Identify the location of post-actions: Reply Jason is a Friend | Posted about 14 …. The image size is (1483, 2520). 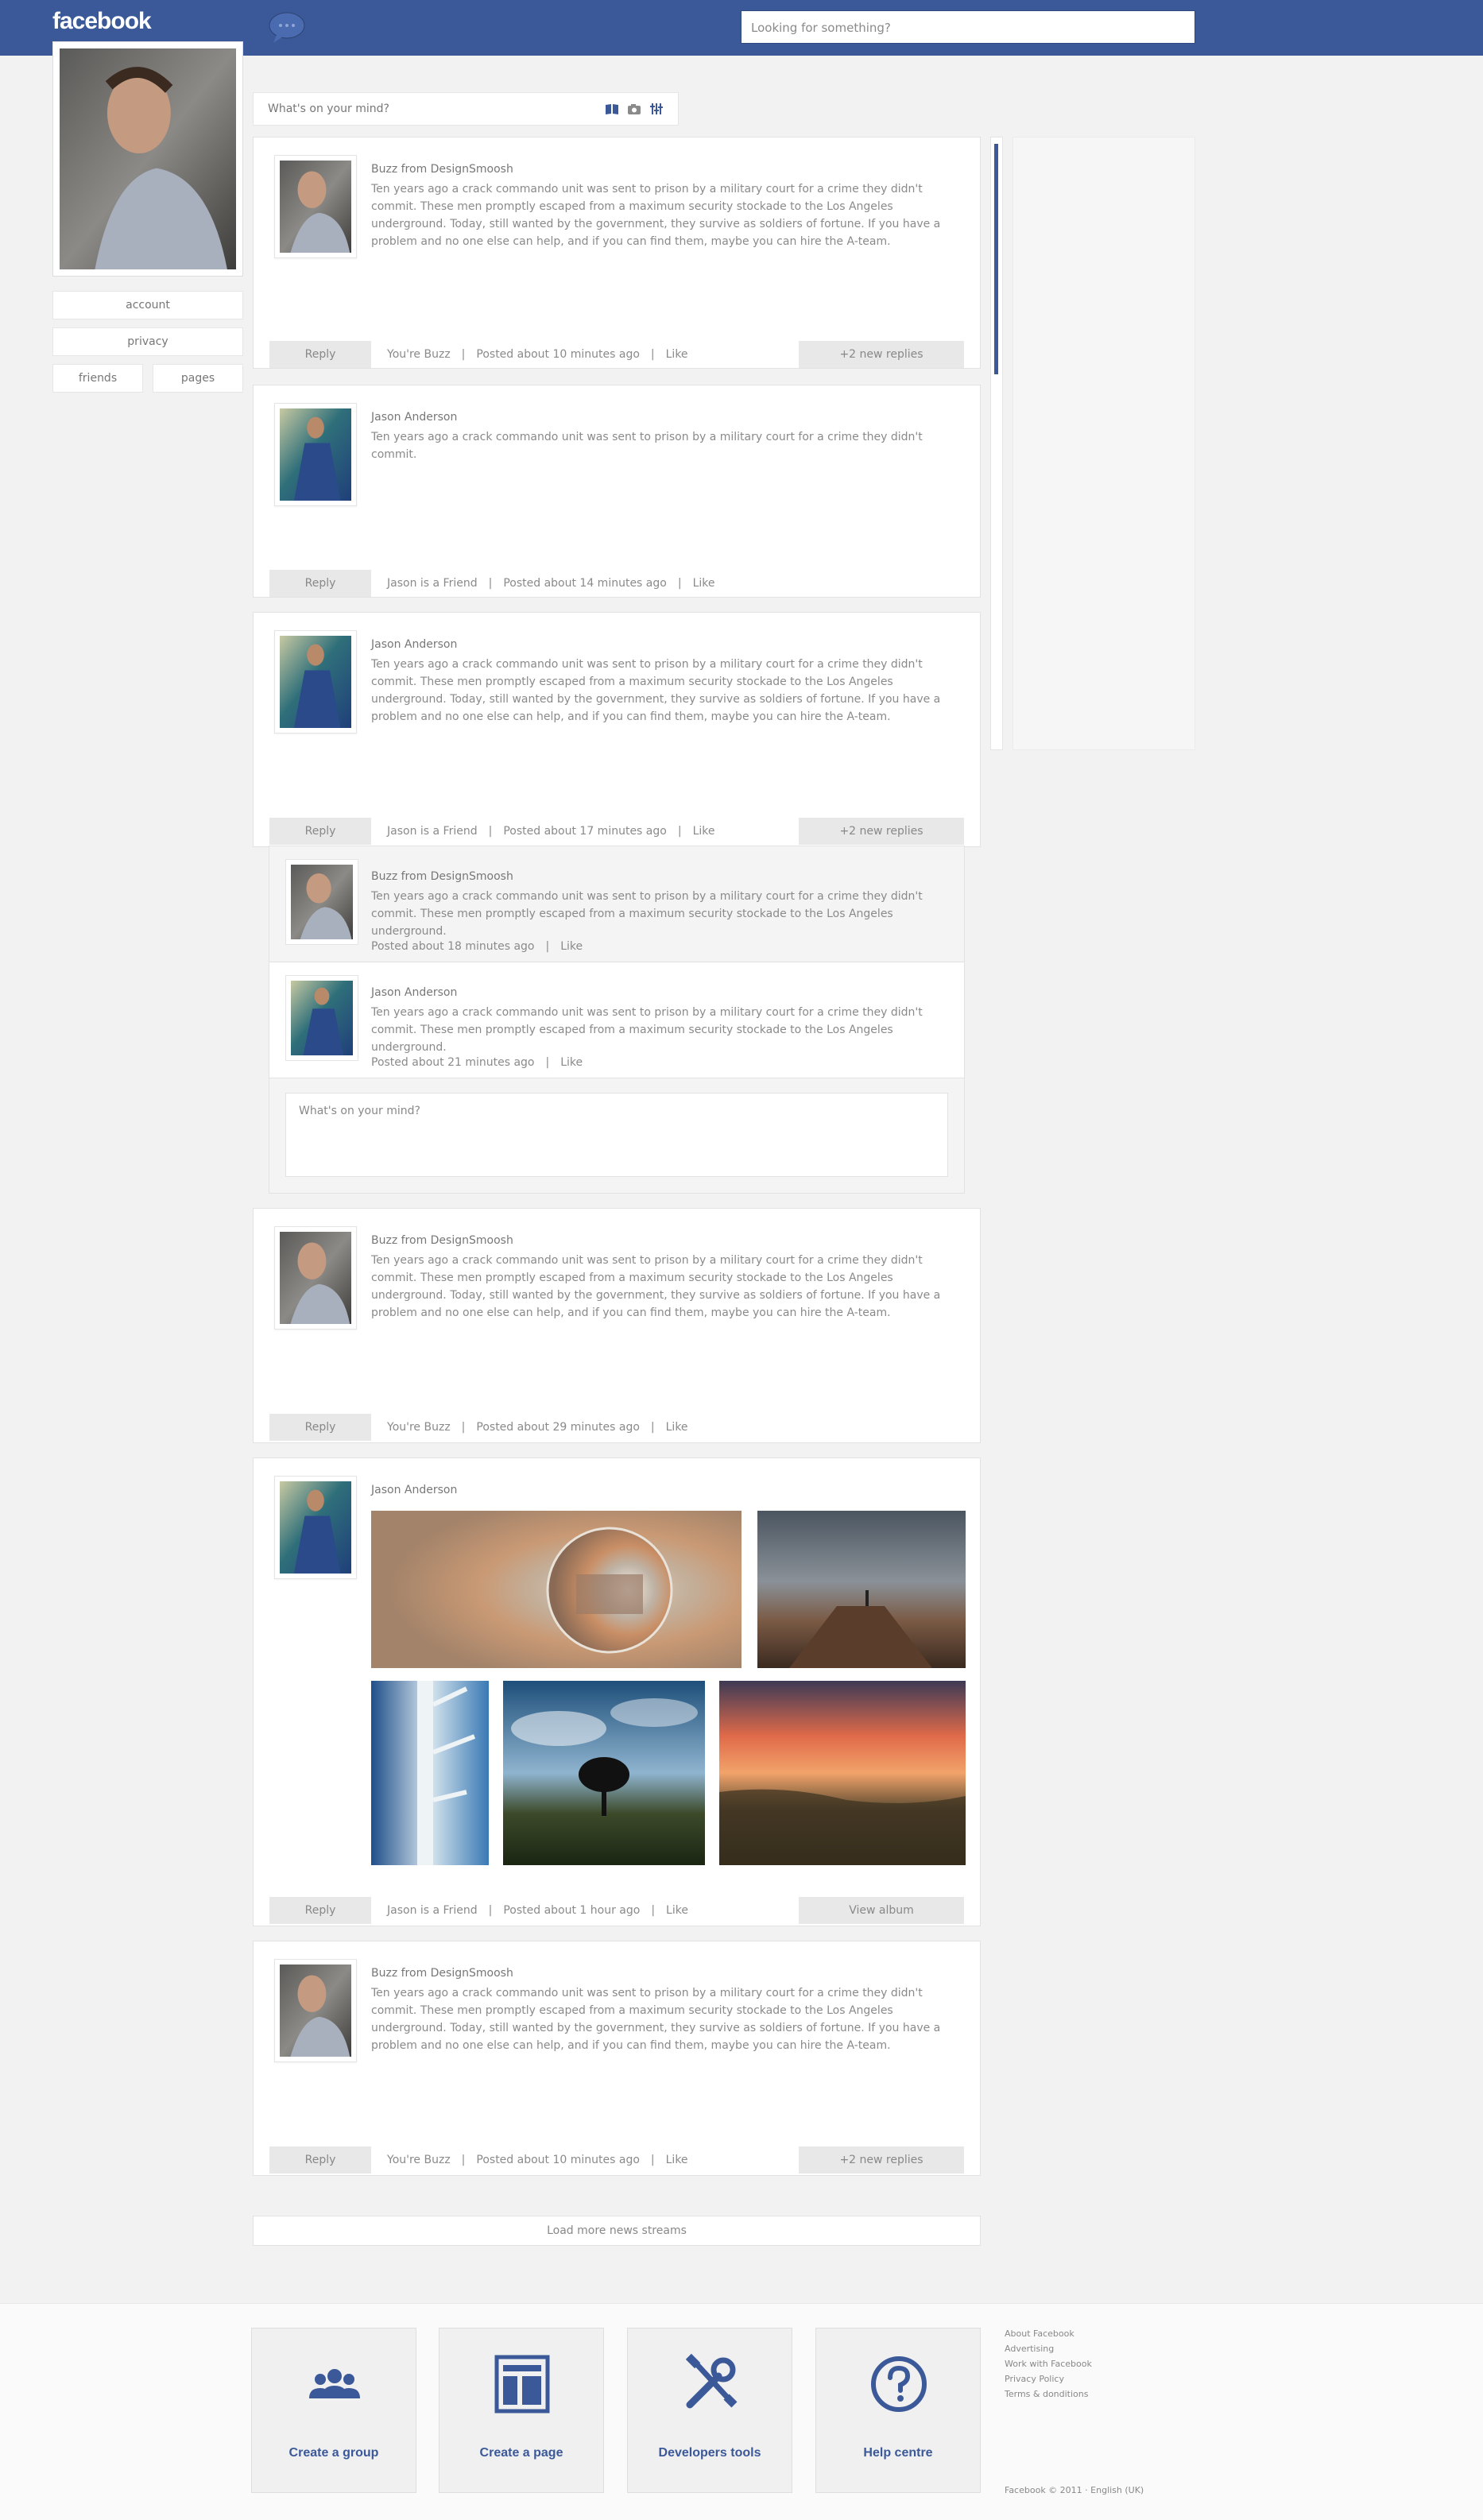
(616, 583).